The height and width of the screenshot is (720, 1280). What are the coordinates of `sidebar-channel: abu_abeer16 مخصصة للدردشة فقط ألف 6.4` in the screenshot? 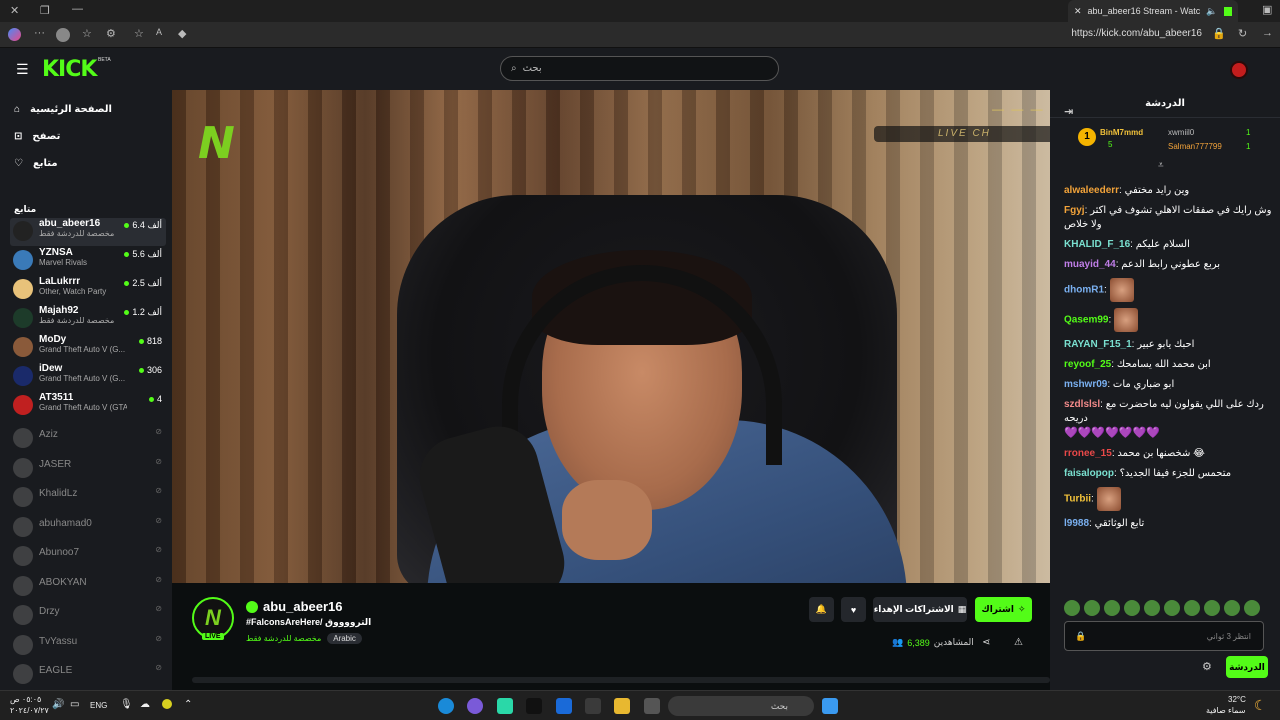 It's located at (88, 232).